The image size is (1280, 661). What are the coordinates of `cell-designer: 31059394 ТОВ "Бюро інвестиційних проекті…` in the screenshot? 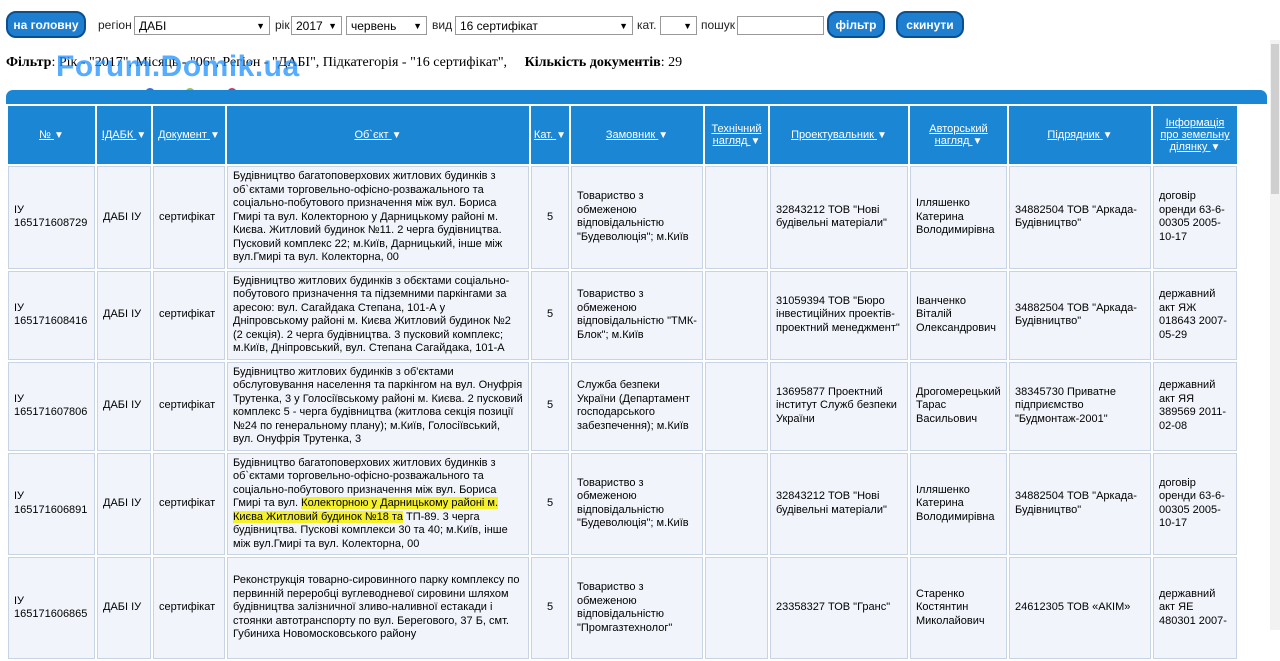 It's located at (839, 315).